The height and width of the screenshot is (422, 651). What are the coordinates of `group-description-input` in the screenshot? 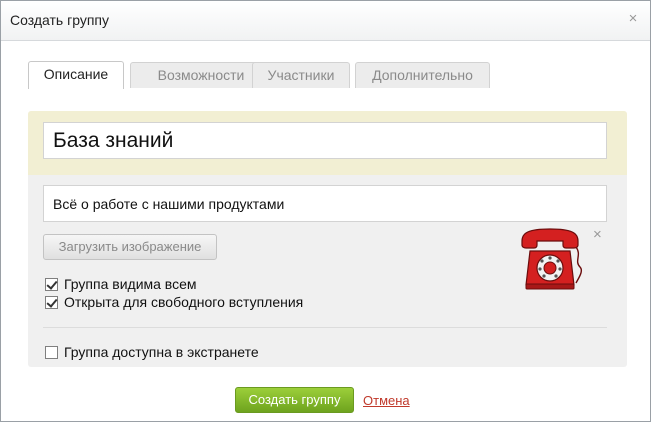 It's located at (325, 203).